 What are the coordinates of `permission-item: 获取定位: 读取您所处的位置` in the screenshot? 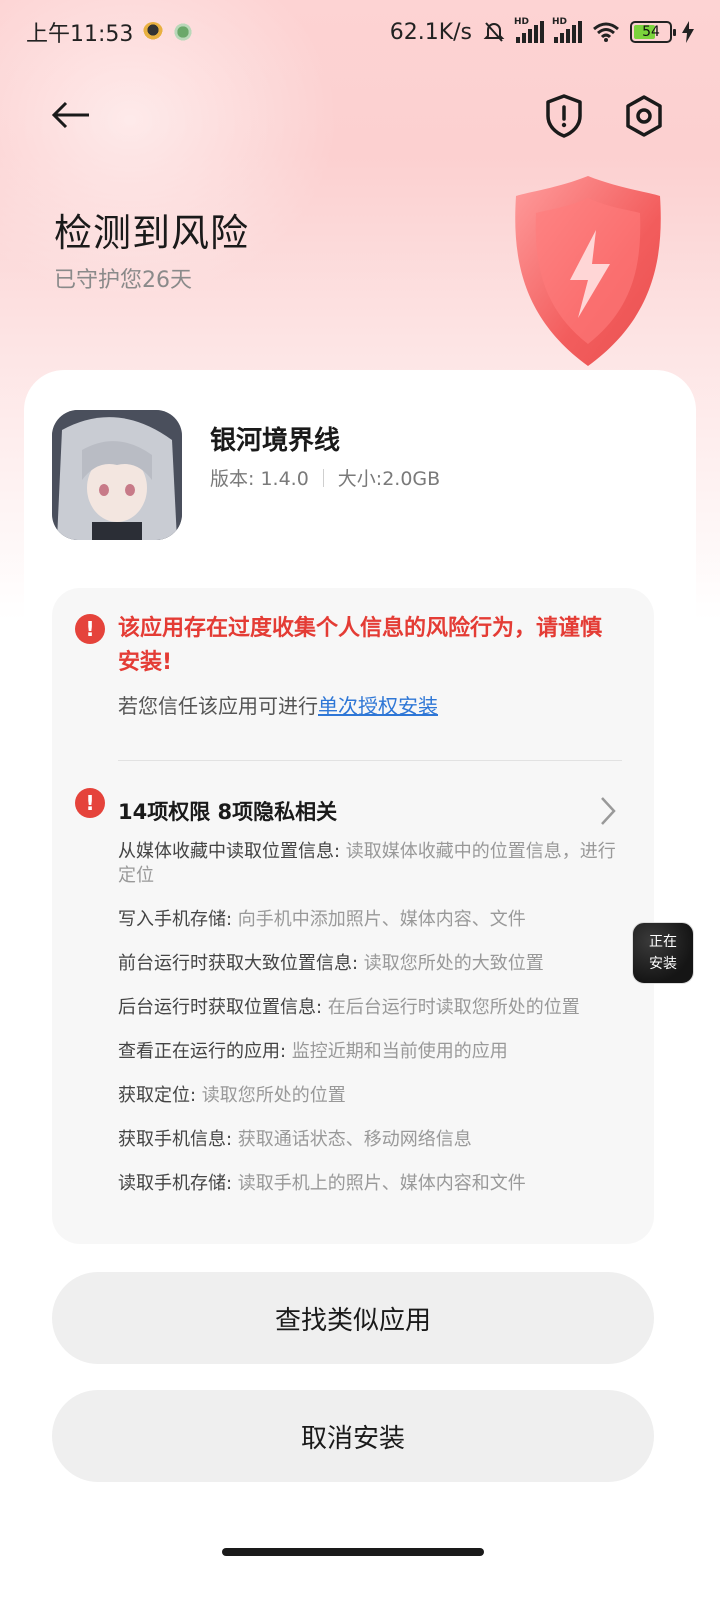 It's located at (232, 1095).